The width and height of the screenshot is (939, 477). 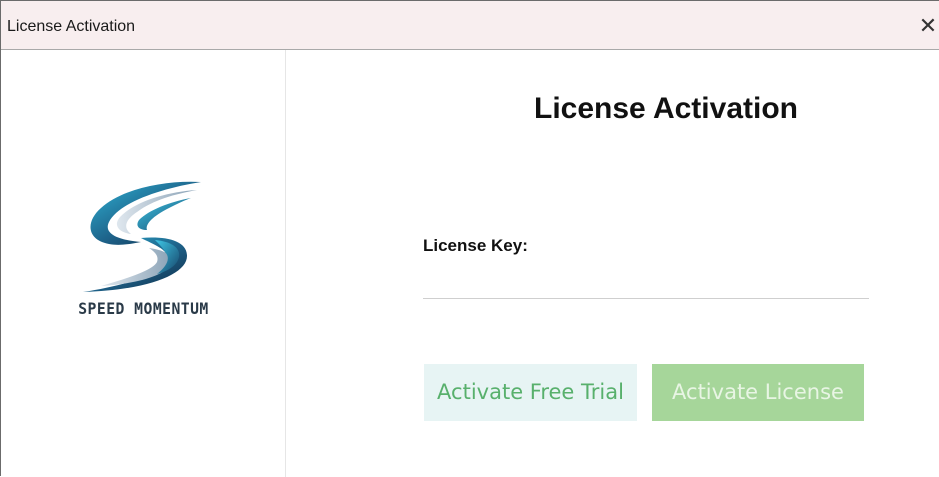 I want to click on window-title: License Activation, so click(x=71, y=26).